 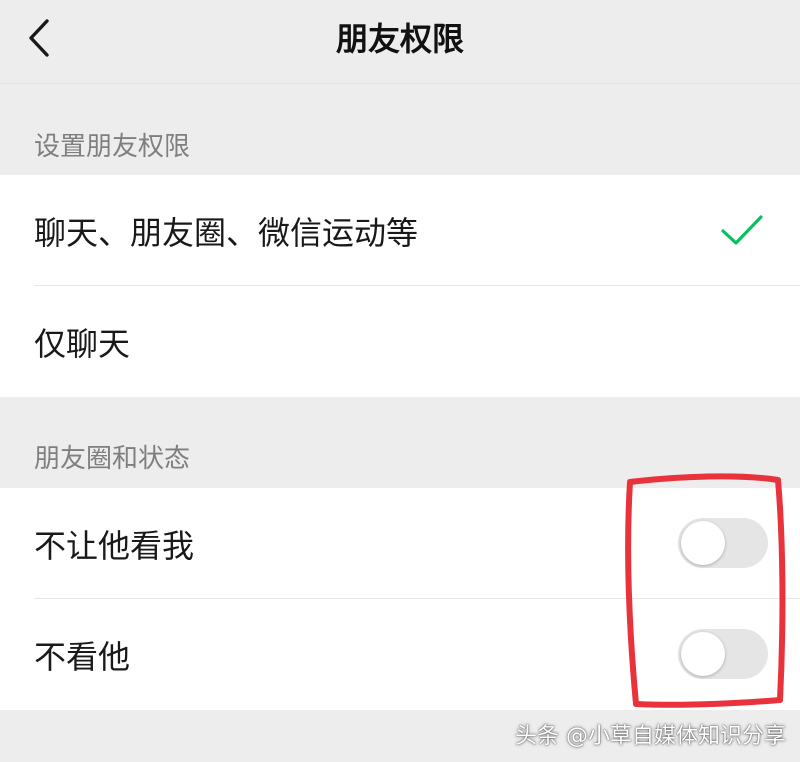 I want to click on section-header-permissions: 设置朋友权限, so click(x=112, y=147).